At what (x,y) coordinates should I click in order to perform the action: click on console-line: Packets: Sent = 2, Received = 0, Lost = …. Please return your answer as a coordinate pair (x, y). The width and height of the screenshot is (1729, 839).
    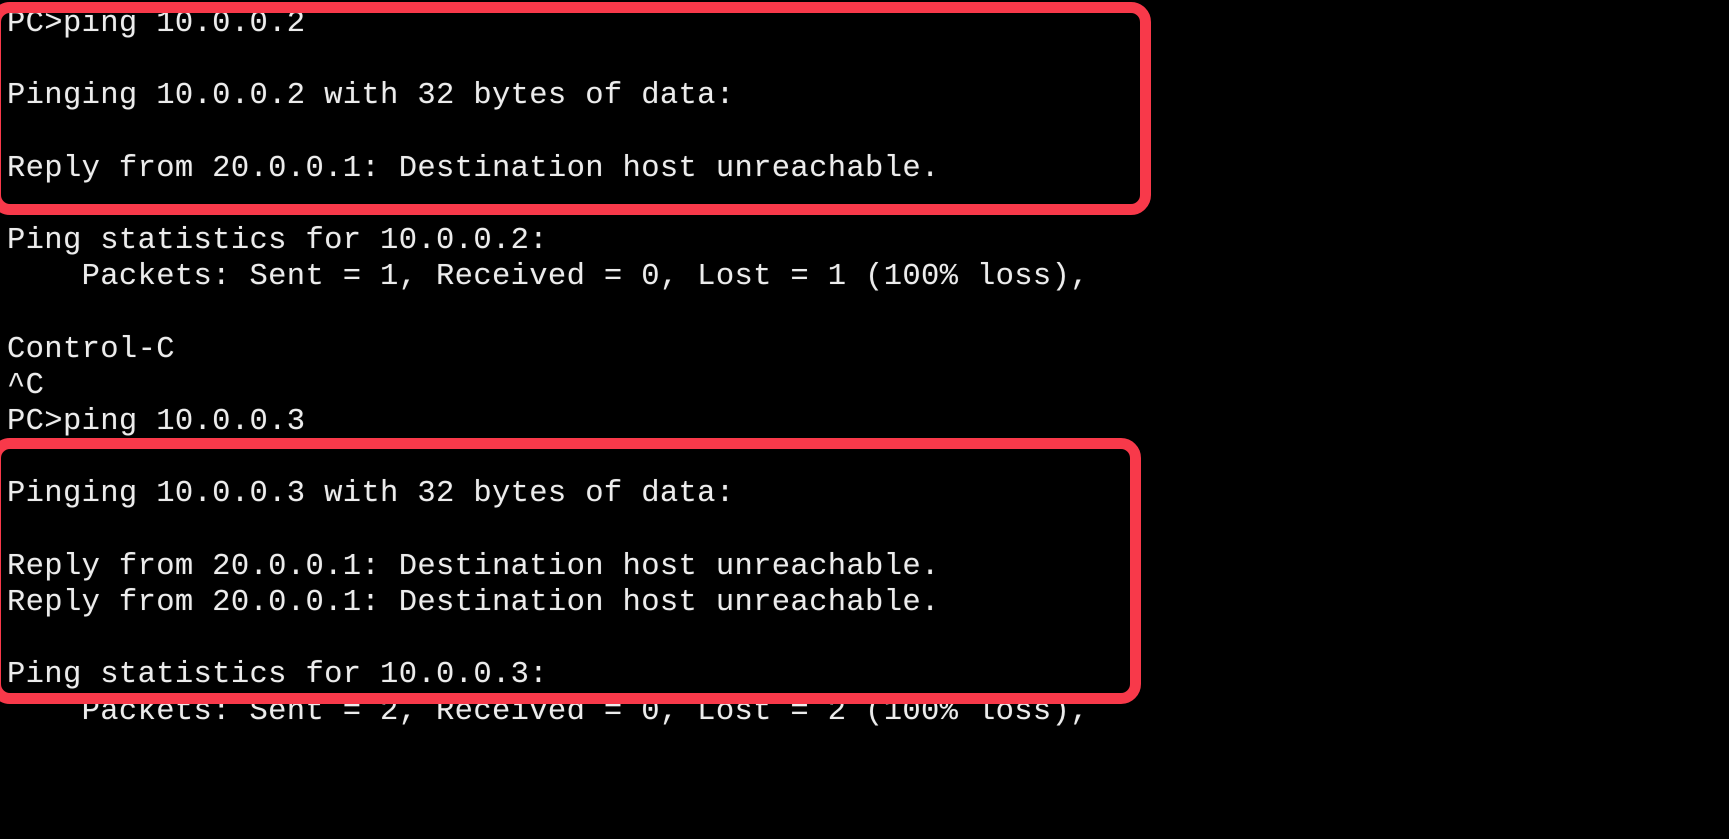
    Looking at the image, I should click on (548, 711).